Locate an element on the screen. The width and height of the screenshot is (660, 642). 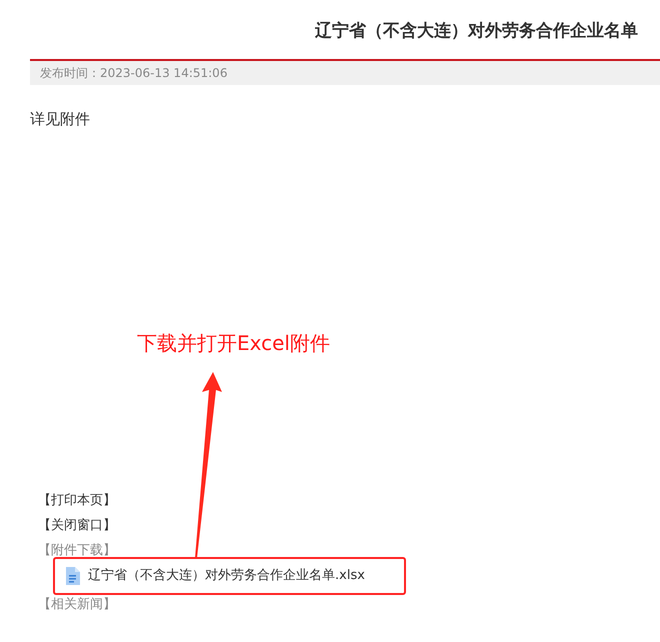
page-action-link: 【打印本页】 is located at coordinates (77, 500).